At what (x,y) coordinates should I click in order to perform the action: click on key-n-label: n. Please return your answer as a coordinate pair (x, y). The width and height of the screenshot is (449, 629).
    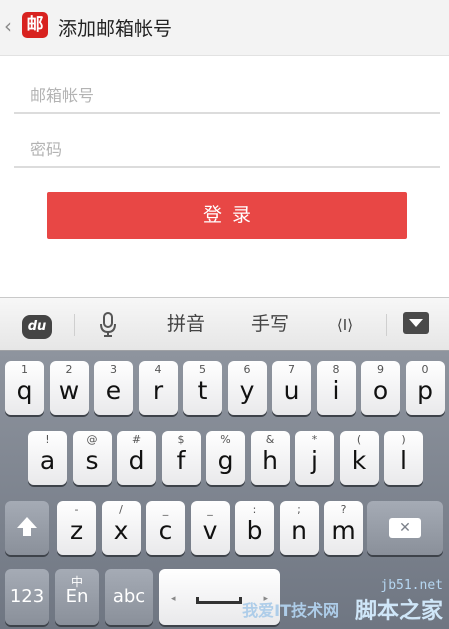
    Looking at the image, I should click on (299, 530).